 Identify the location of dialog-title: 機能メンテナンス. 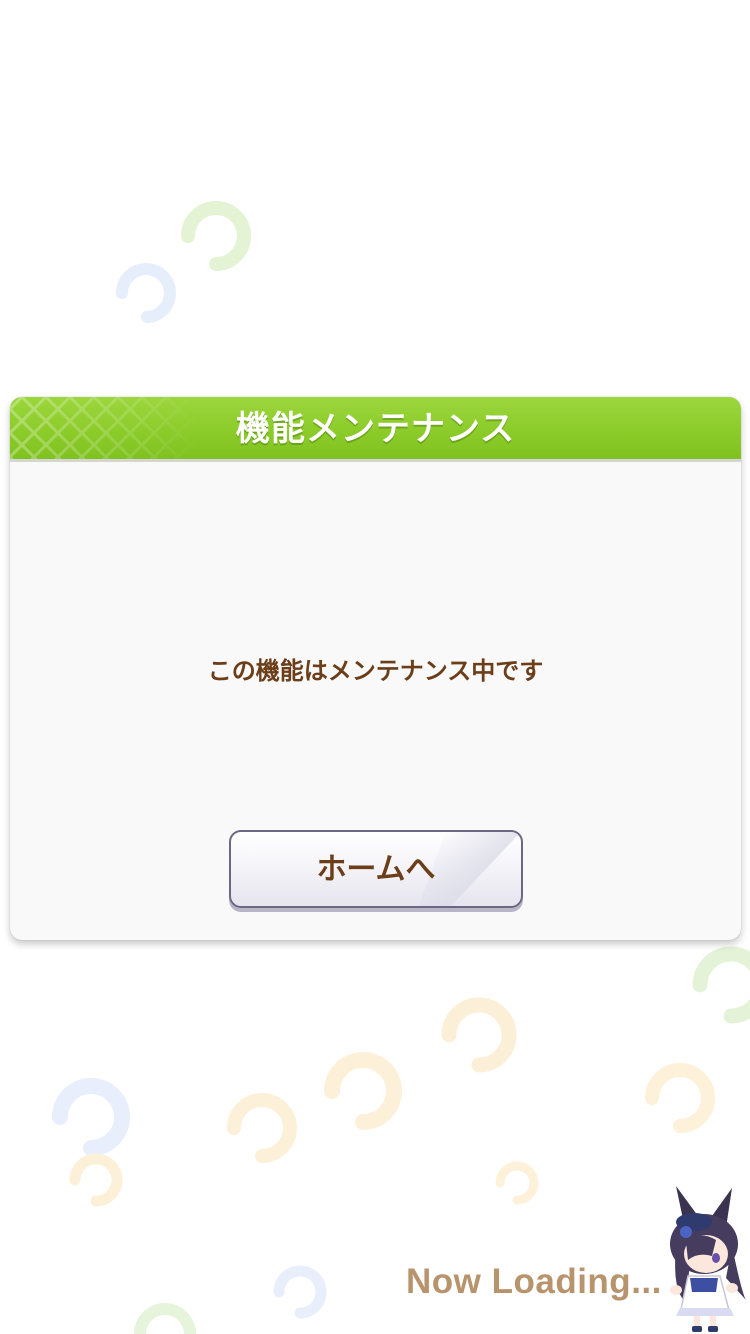
(375, 429).